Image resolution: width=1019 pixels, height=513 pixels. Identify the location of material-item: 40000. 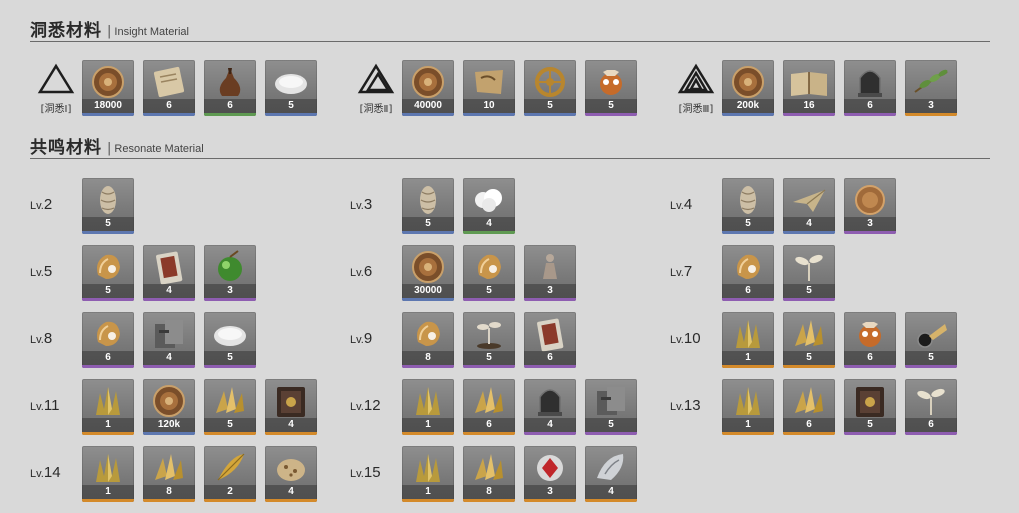
(428, 88).